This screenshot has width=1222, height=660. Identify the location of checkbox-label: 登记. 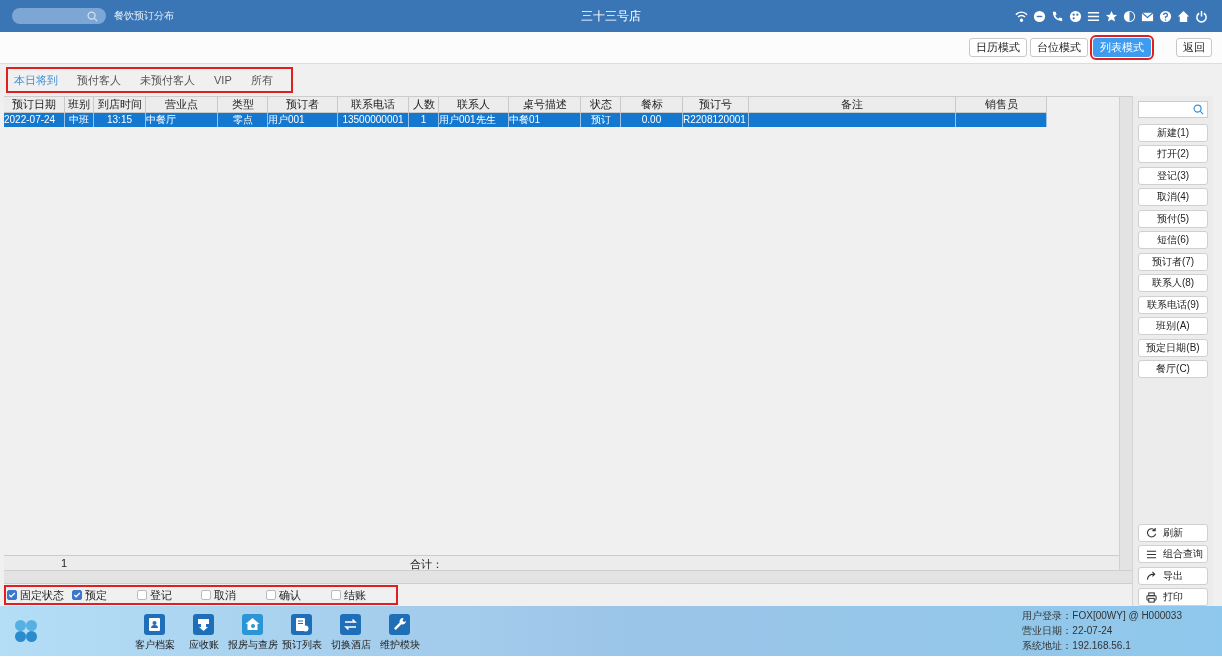
(160, 595).